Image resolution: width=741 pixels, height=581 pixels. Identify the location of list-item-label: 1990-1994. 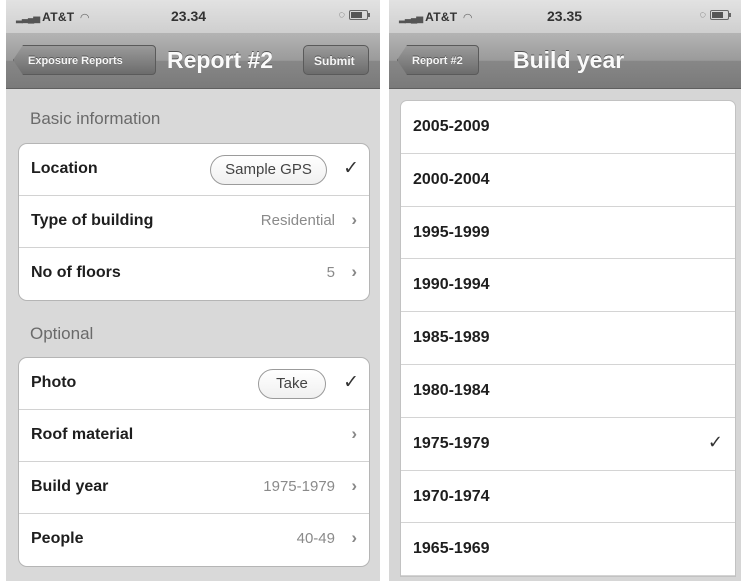
(451, 285).